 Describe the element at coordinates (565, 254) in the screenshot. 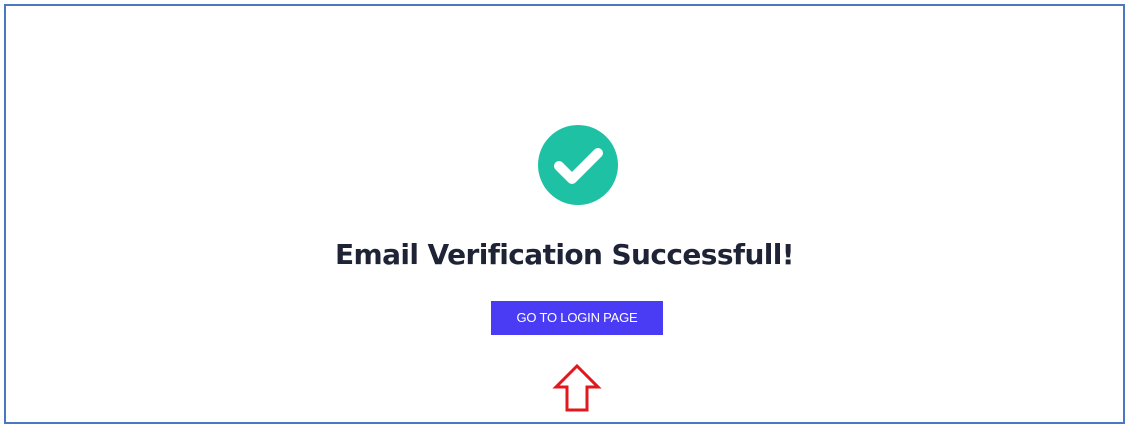

I see `page-title: Email Verification Successfull!` at that location.